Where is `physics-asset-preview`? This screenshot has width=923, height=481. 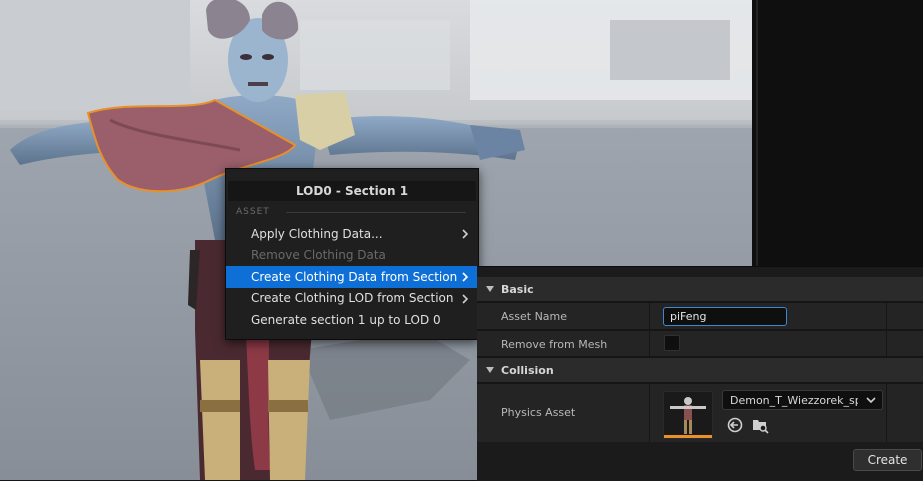
physics-asset-preview is located at coordinates (688, 414).